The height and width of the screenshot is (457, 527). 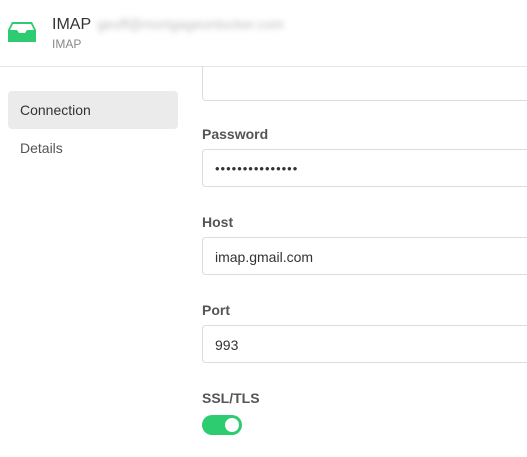 What do you see at coordinates (67, 44) in the screenshot?
I see `page-subtitle: IMAP` at bounding box center [67, 44].